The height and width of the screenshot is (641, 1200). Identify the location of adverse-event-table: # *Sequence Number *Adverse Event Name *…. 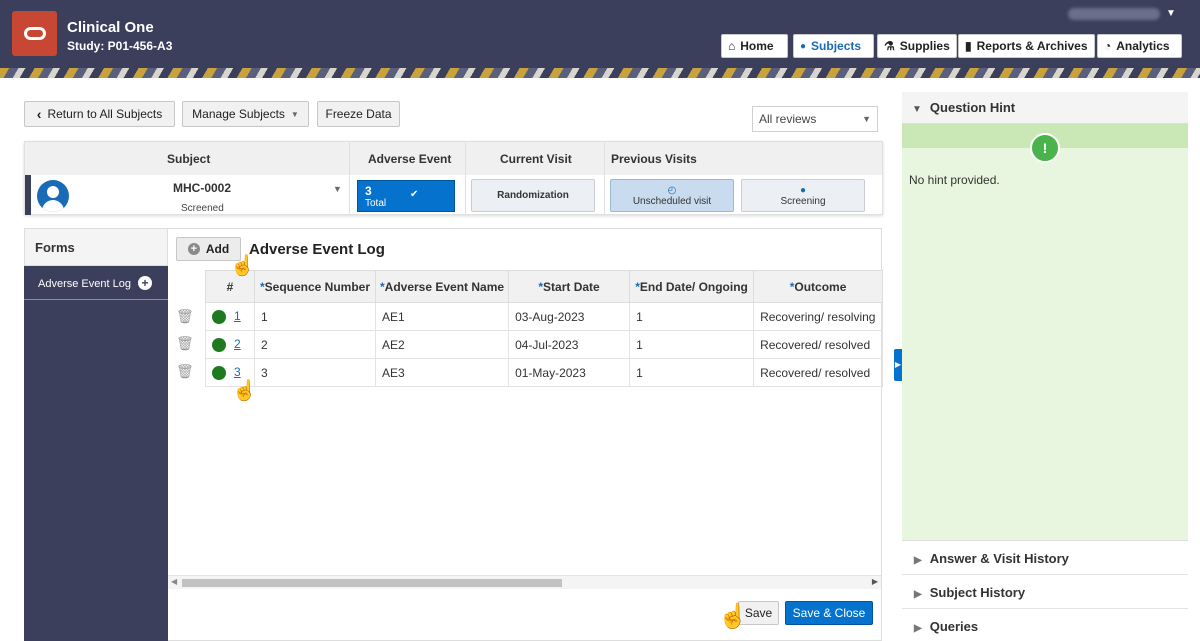
(544, 328).